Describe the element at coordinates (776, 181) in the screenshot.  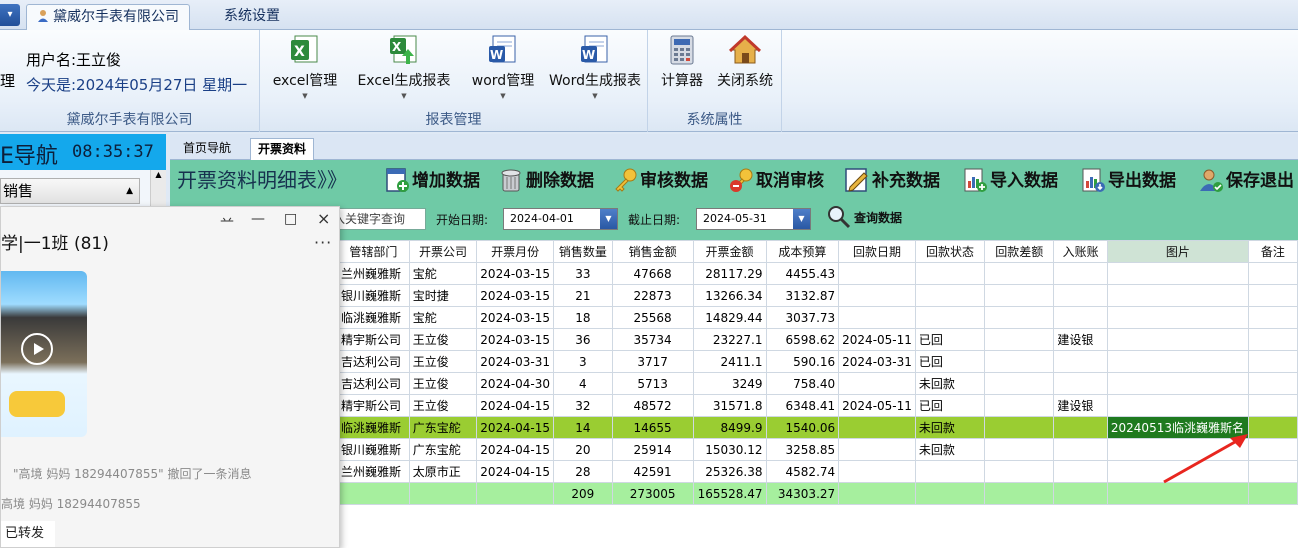
I see `cancel-audit-button: 取消审核` at that location.